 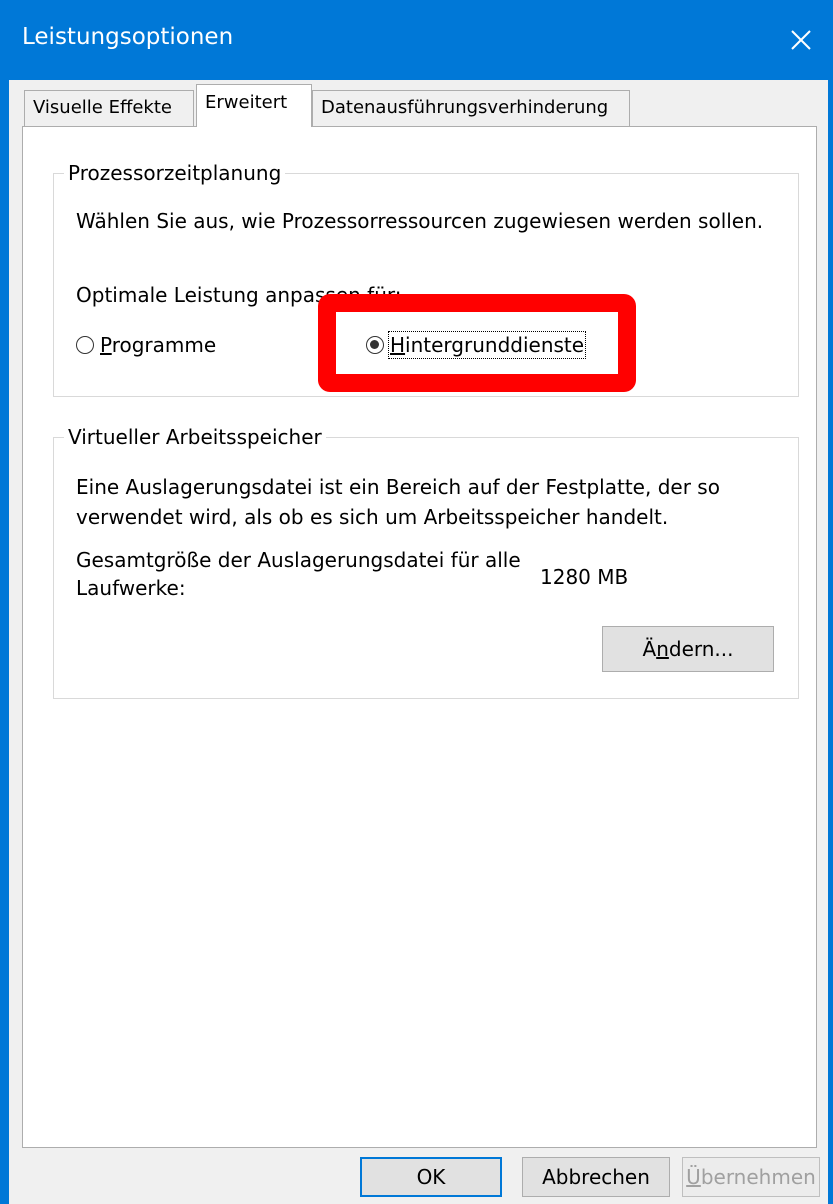 I want to click on paging-file-total-value: 1280 MB, so click(x=584, y=577).